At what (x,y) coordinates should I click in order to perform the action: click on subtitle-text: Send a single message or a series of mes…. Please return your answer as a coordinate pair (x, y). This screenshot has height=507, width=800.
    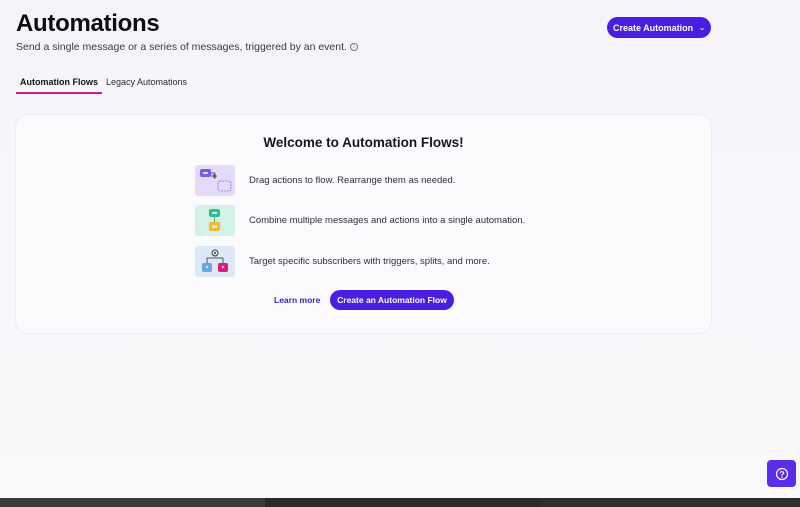
    Looking at the image, I should click on (181, 47).